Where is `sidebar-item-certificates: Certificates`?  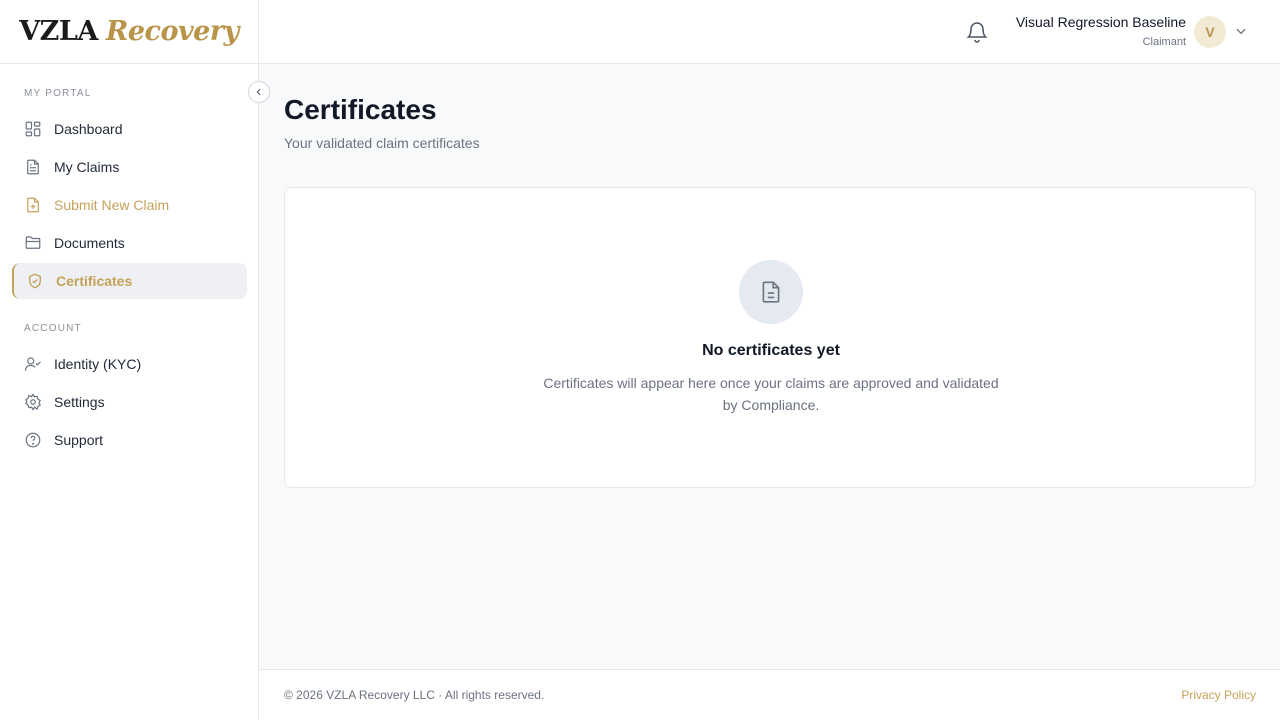
sidebar-item-certificates: Certificates is located at coordinates (129, 281).